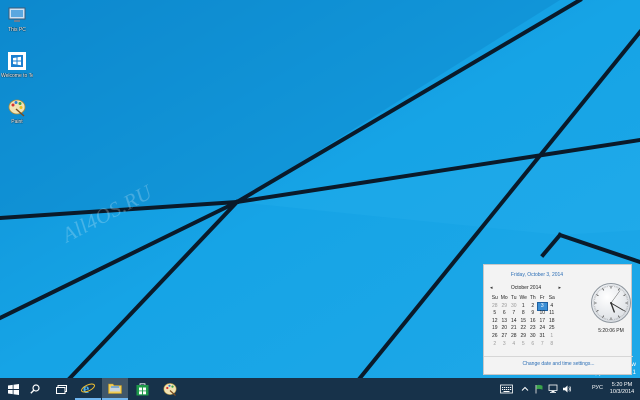 The height and width of the screenshot is (400, 640). Describe the element at coordinates (611, 303) in the screenshot. I see `analog-clock` at that location.